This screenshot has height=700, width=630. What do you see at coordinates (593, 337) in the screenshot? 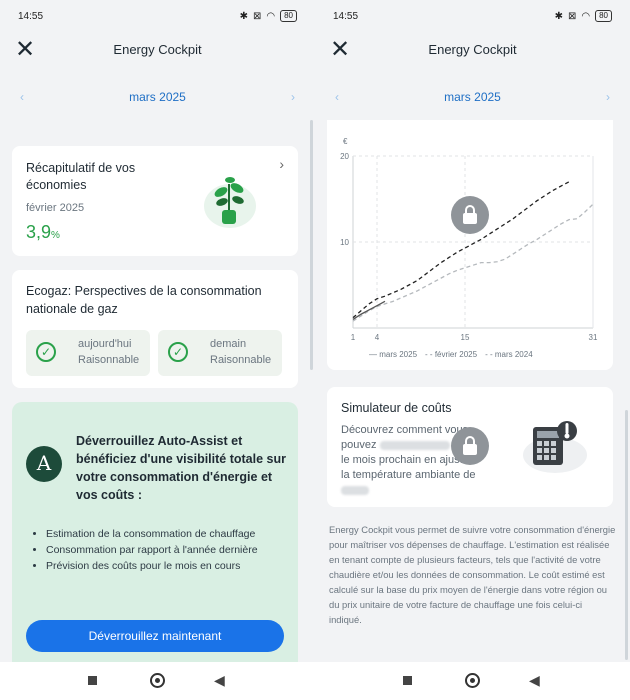
I see `x-tick-label: 31` at bounding box center [593, 337].